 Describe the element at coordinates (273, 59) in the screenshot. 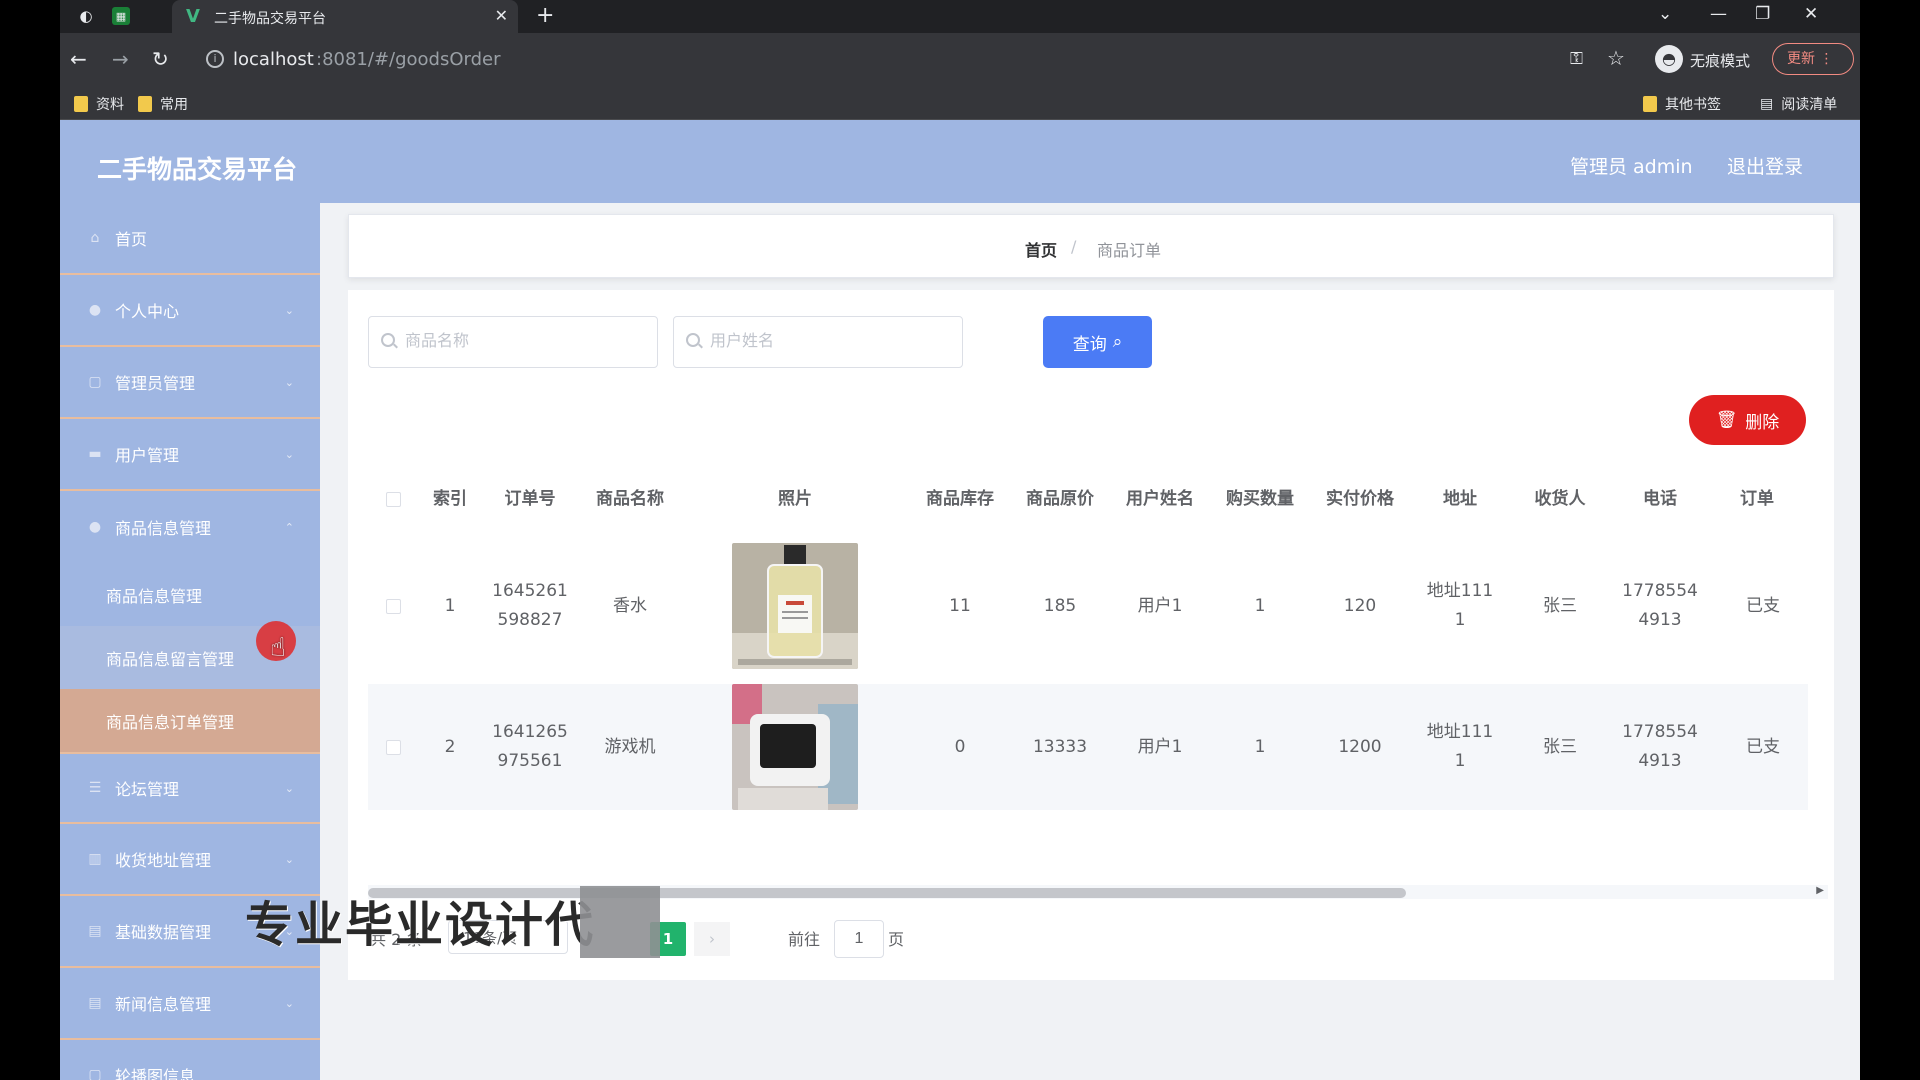

I see `url-host: localhost` at that location.